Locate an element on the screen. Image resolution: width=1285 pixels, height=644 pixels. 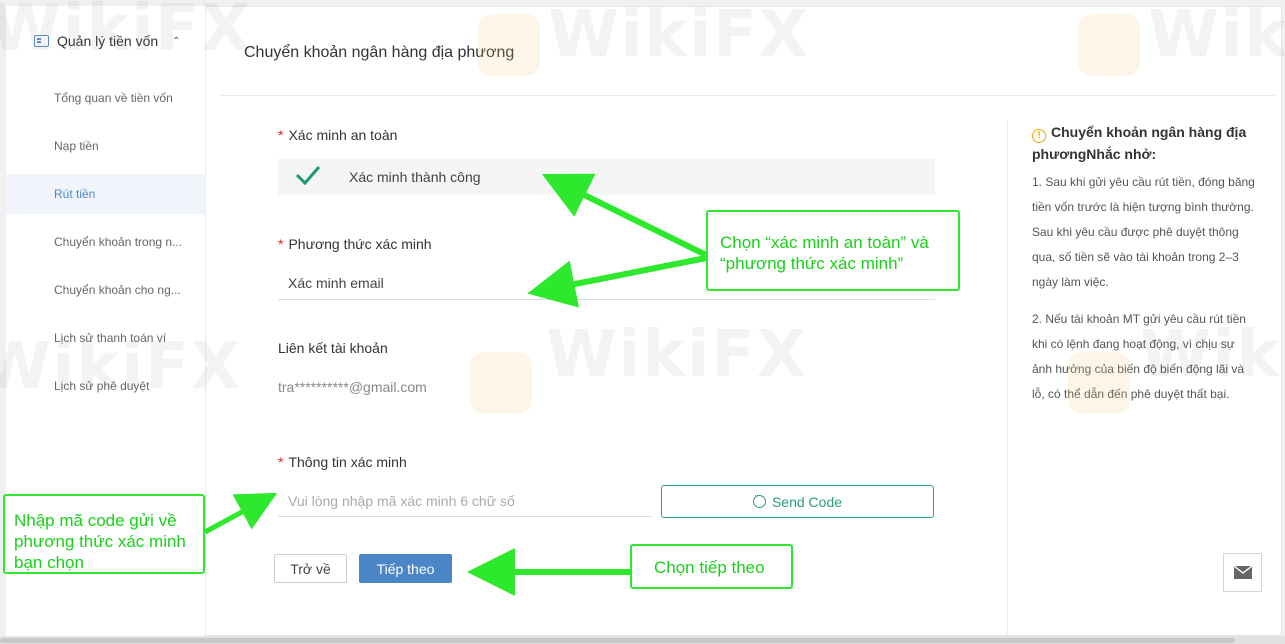
verification-code-input is located at coordinates (465, 501).